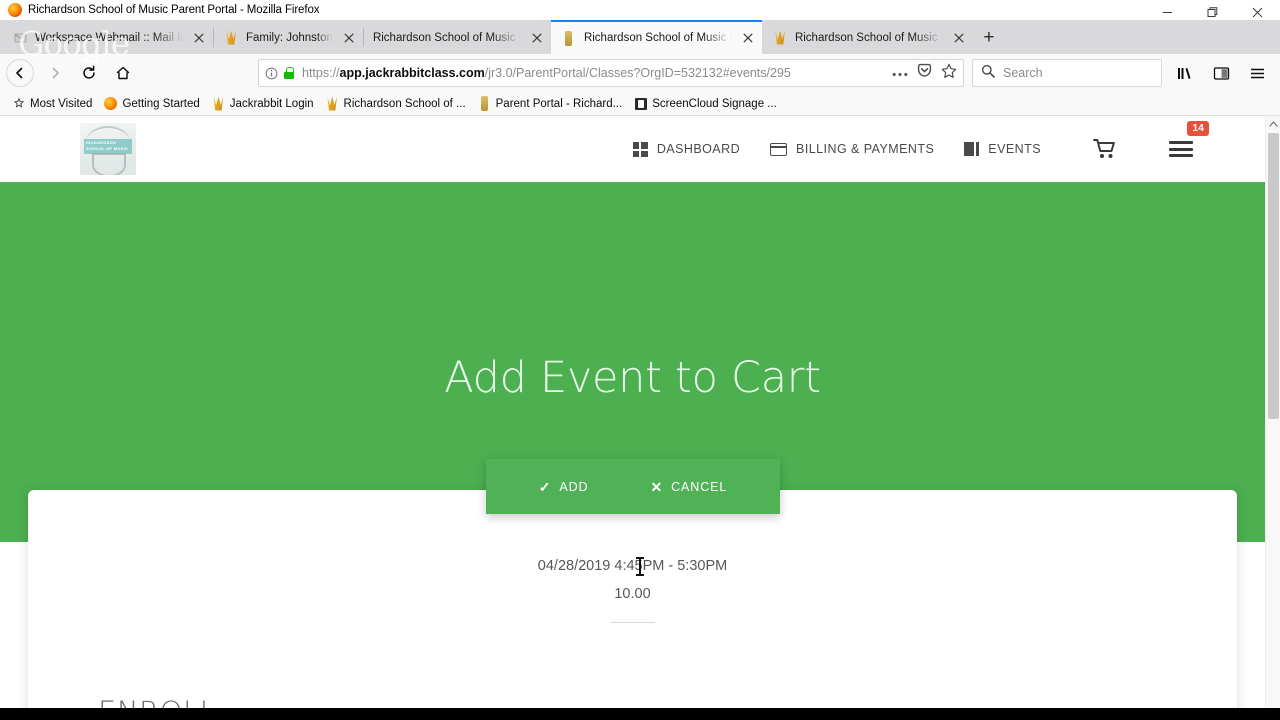  What do you see at coordinates (89, 73) in the screenshot?
I see `reload-button` at bounding box center [89, 73].